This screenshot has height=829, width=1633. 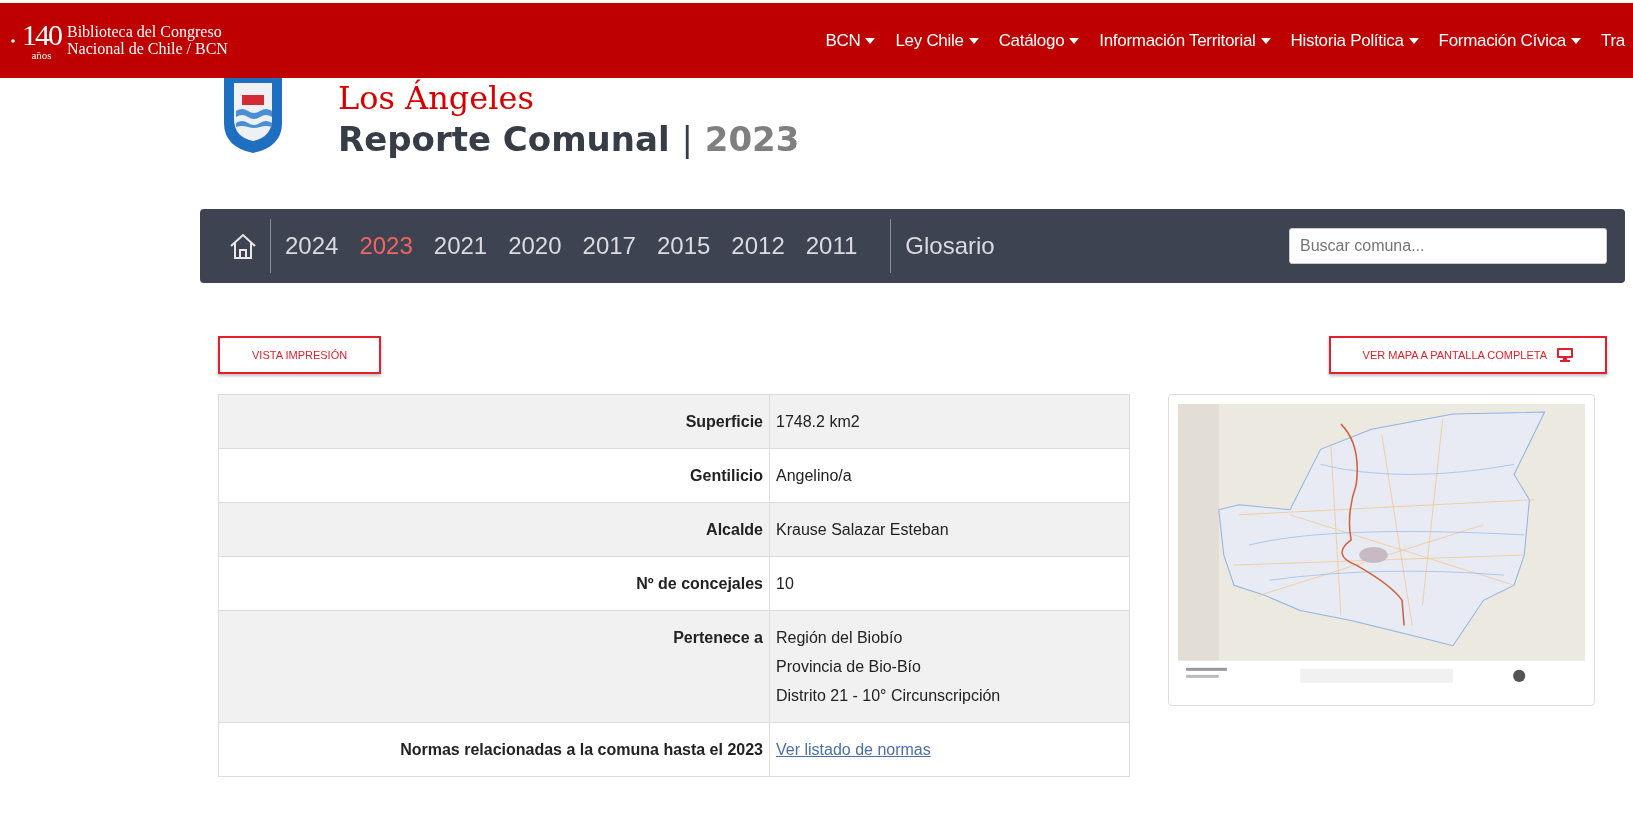 What do you see at coordinates (41, 55) in the screenshot?
I see `logo-subtitle: años` at bounding box center [41, 55].